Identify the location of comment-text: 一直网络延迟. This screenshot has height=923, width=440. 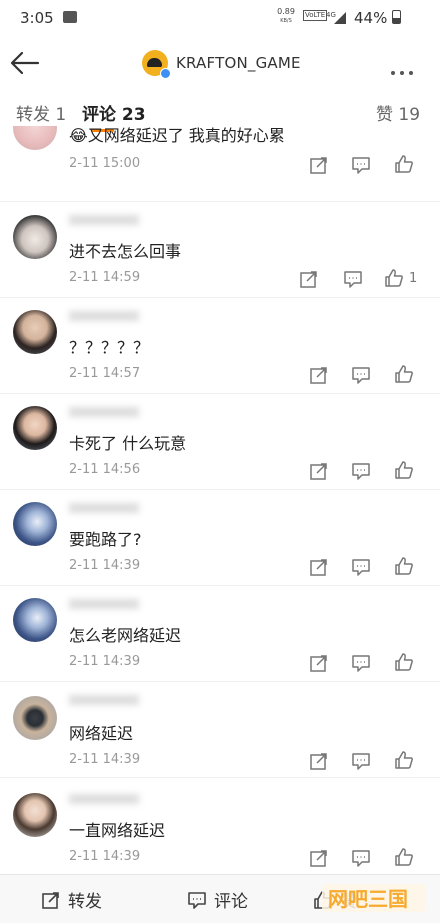
(117, 830).